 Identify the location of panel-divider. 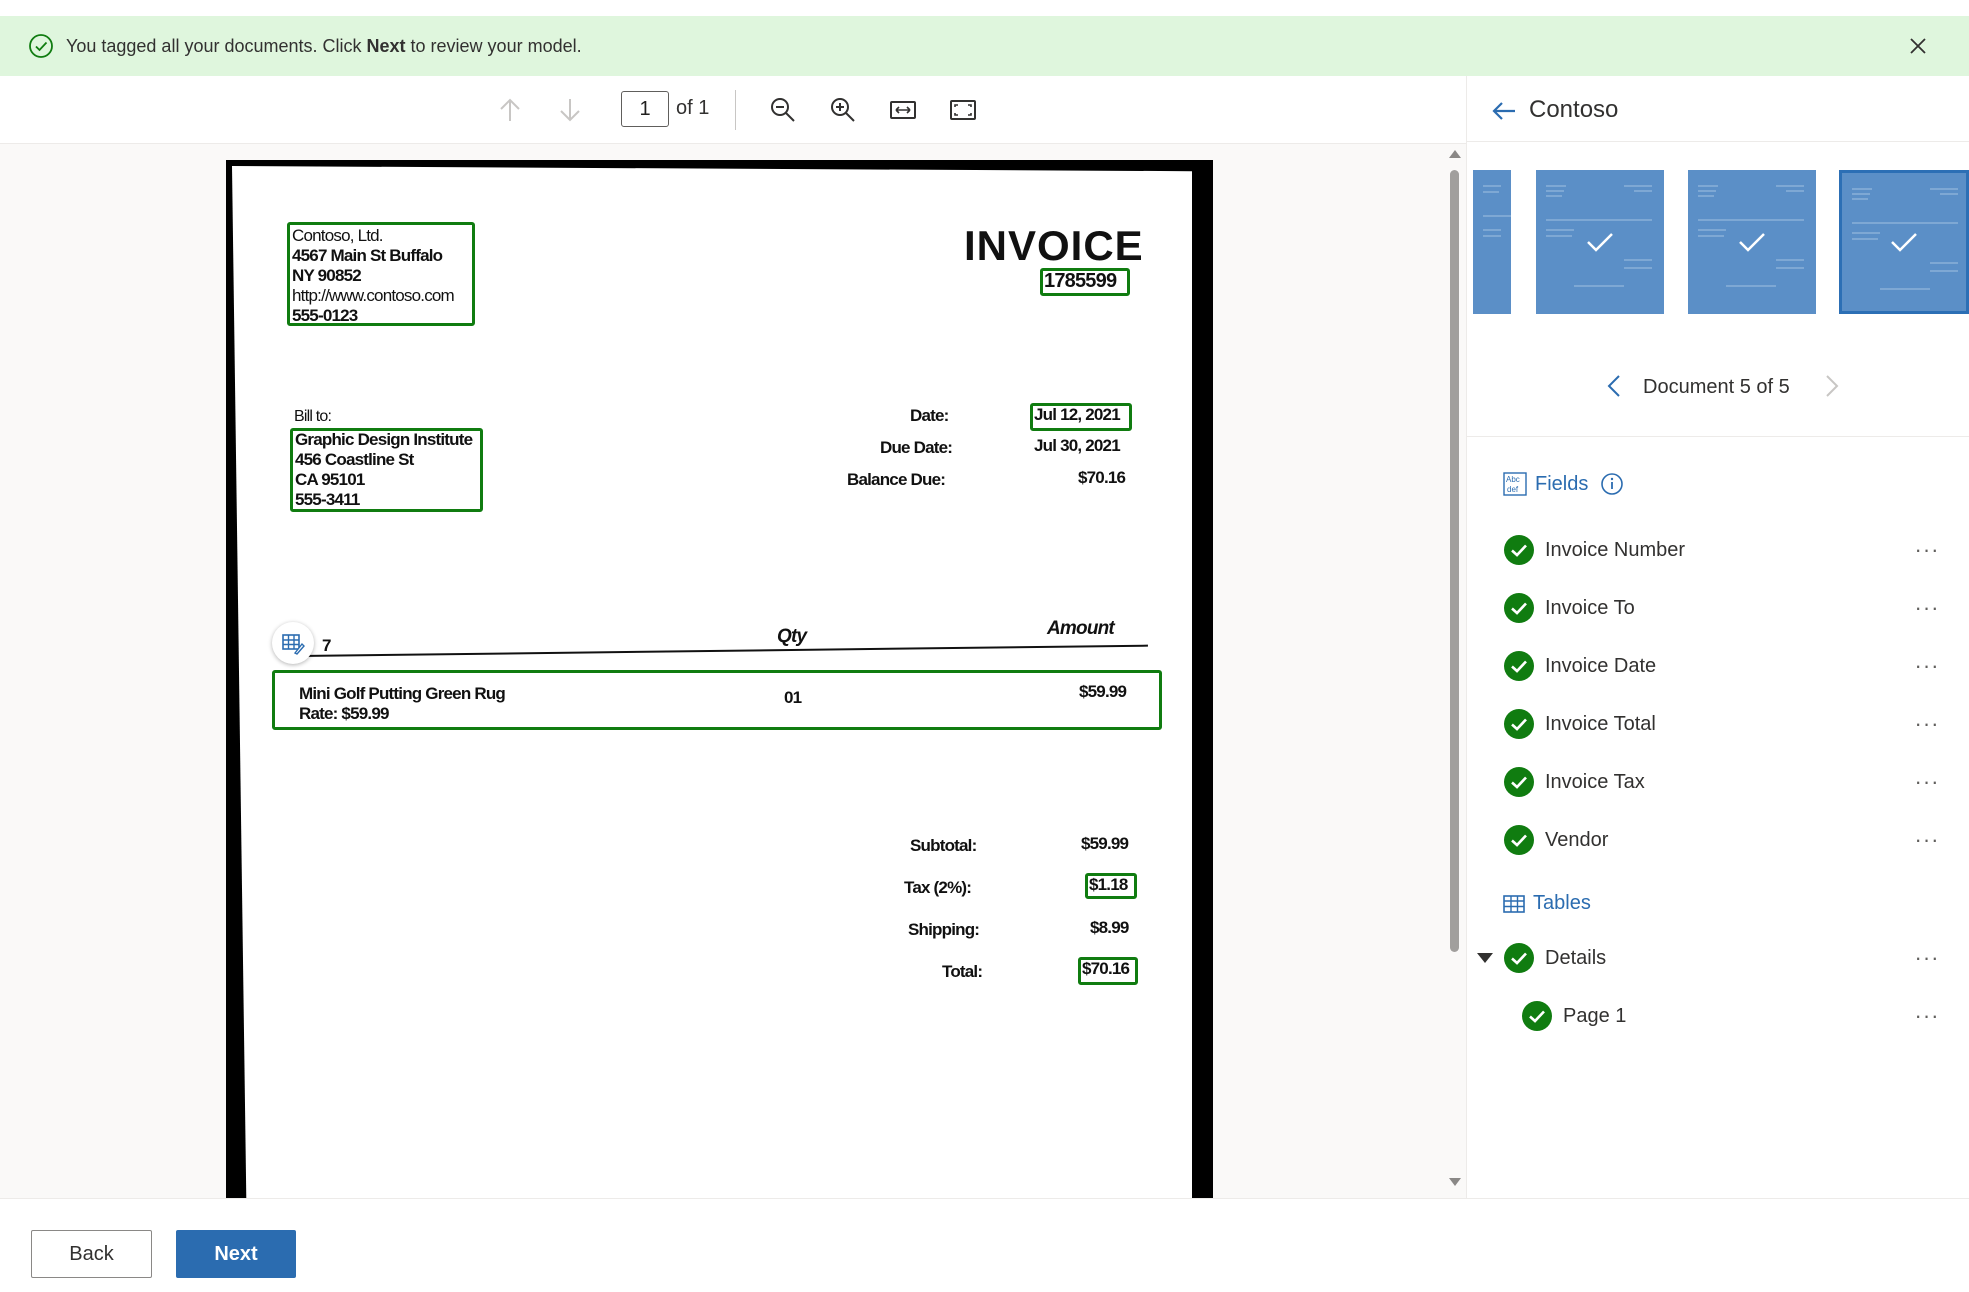
(1718, 436).